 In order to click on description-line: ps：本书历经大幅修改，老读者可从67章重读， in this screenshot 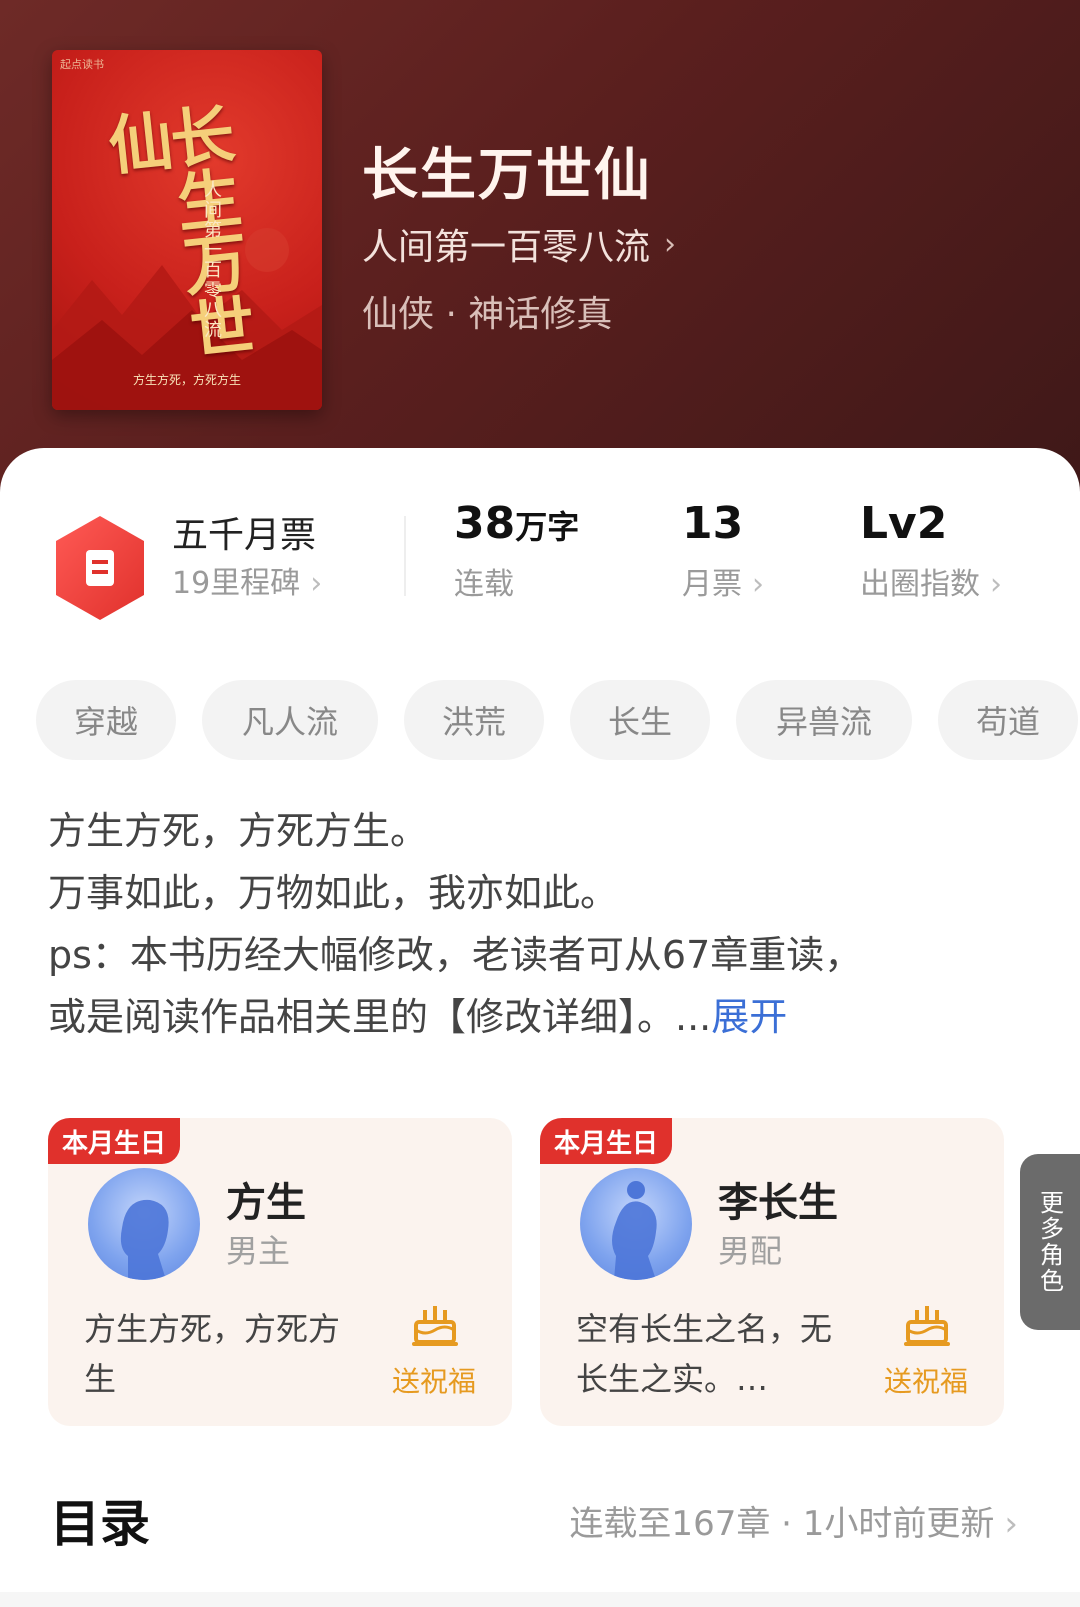, I will do `click(455, 955)`.